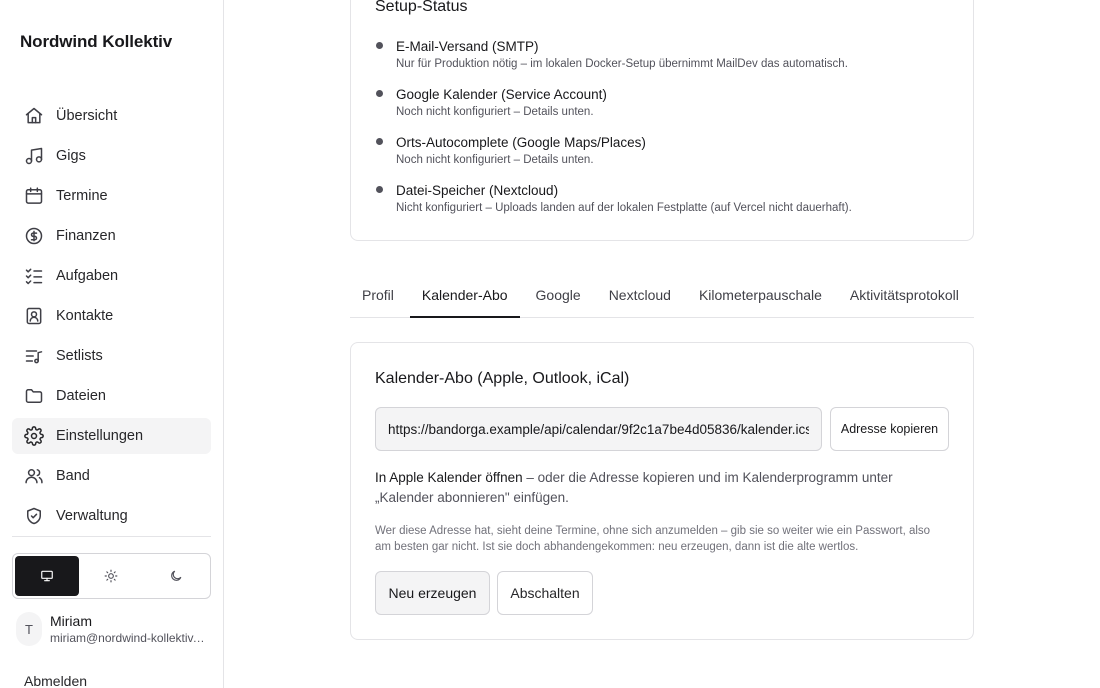 The image size is (1100, 688). I want to click on sidebar-item-label: Kontakte, so click(85, 316).